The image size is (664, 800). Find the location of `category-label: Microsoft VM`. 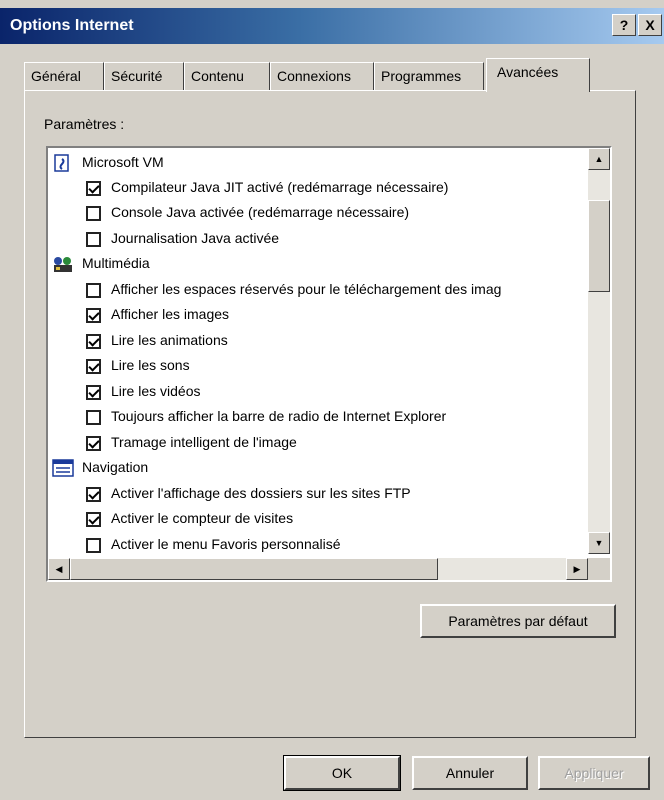

category-label: Microsoft VM is located at coordinates (123, 162).